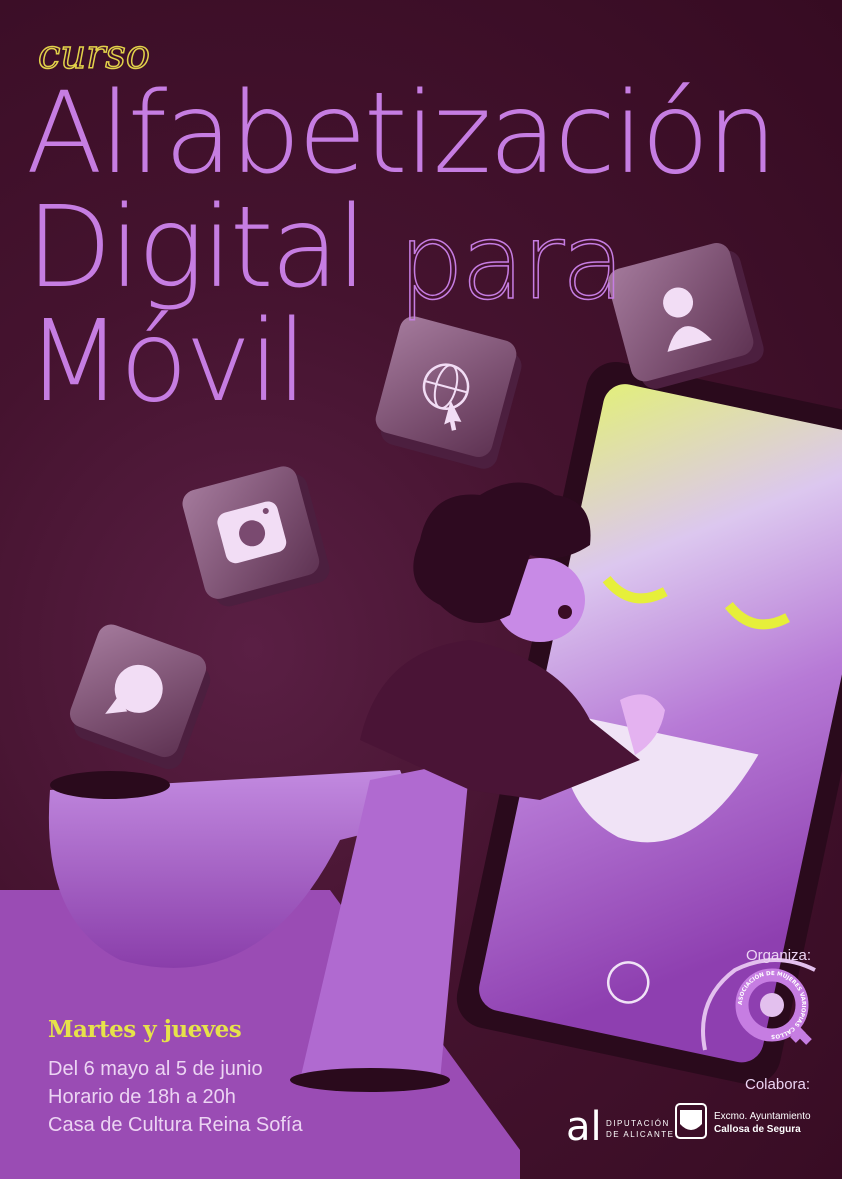  What do you see at coordinates (762, 1116) in the screenshot?
I see `ayto-line-1: Excmo. Ayuntamiento` at bounding box center [762, 1116].